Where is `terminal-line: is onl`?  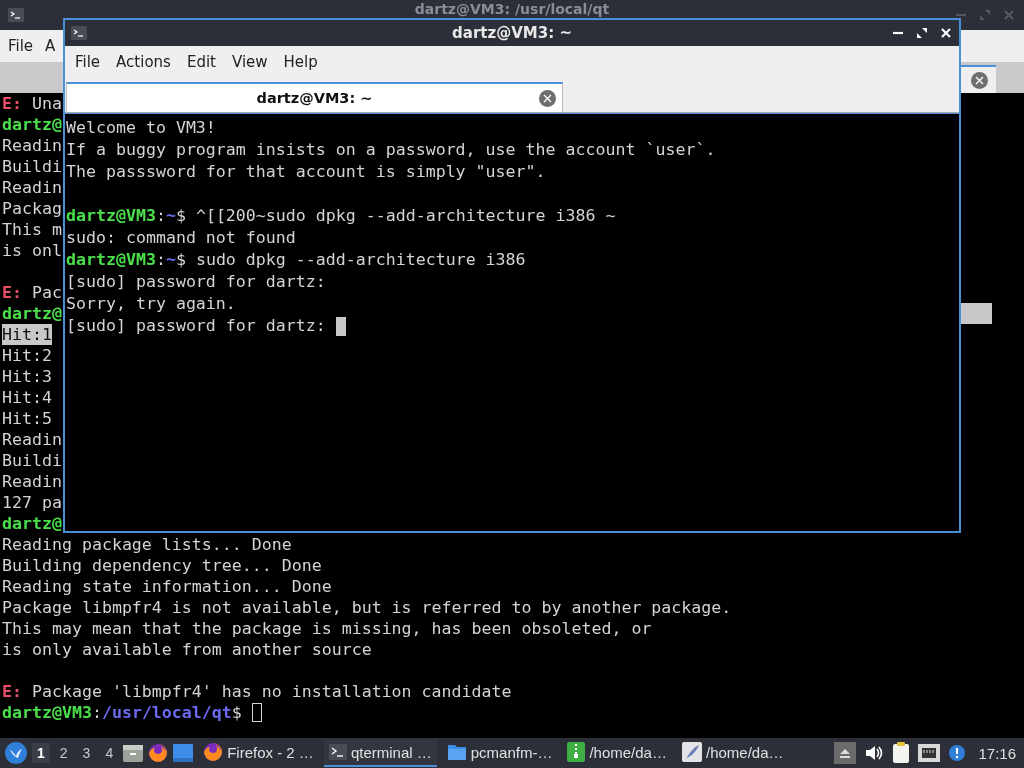
terminal-line: is onl is located at coordinates (32, 250).